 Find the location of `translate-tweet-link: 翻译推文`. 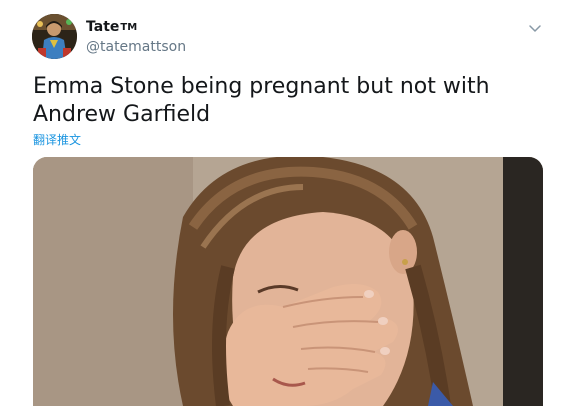

translate-tweet-link: 翻译推文 is located at coordinates (57, 139).